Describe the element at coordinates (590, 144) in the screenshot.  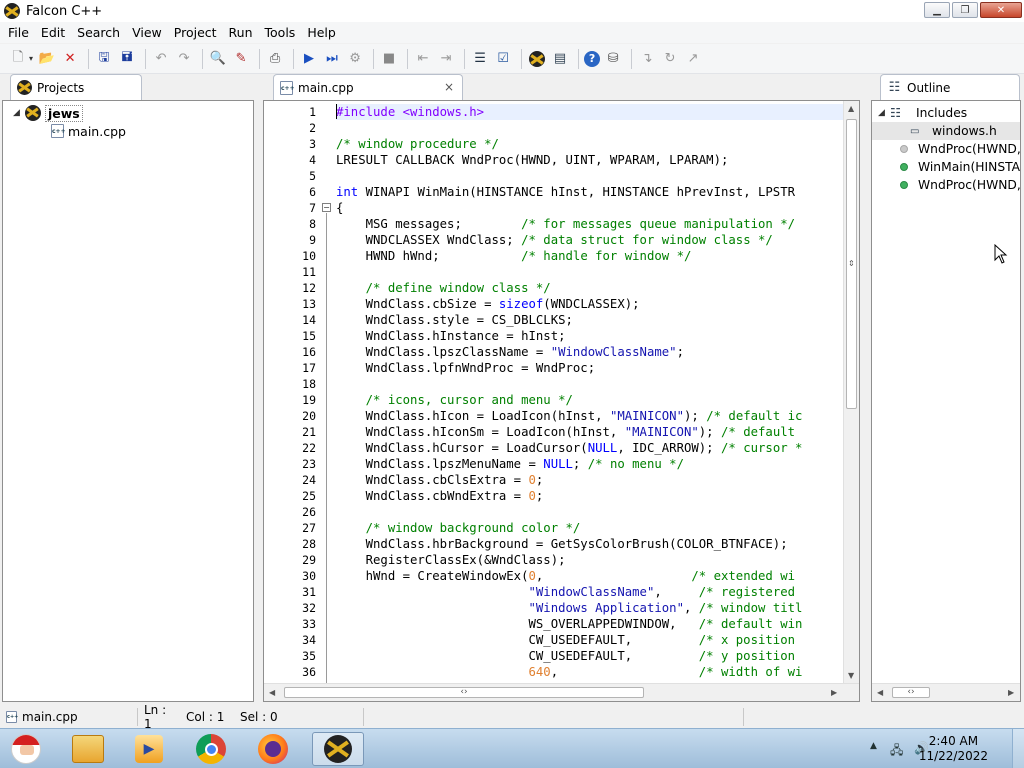
I see `code-line: /* window procedure */` at that location.